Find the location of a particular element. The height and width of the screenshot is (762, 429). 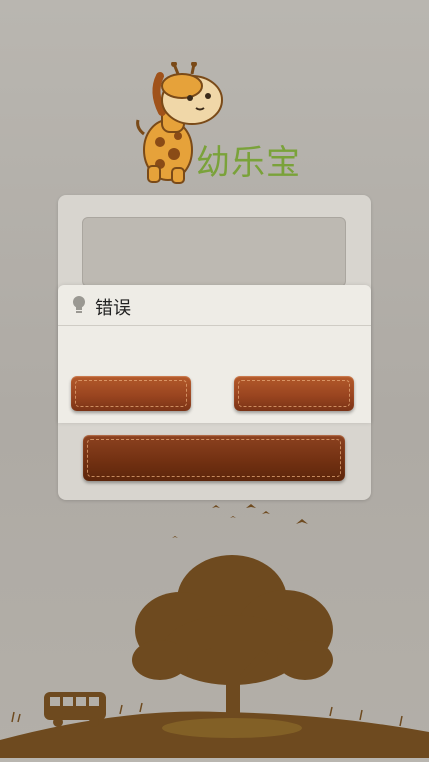

dialog-title: 错误 is located at coordinates (113, 308).